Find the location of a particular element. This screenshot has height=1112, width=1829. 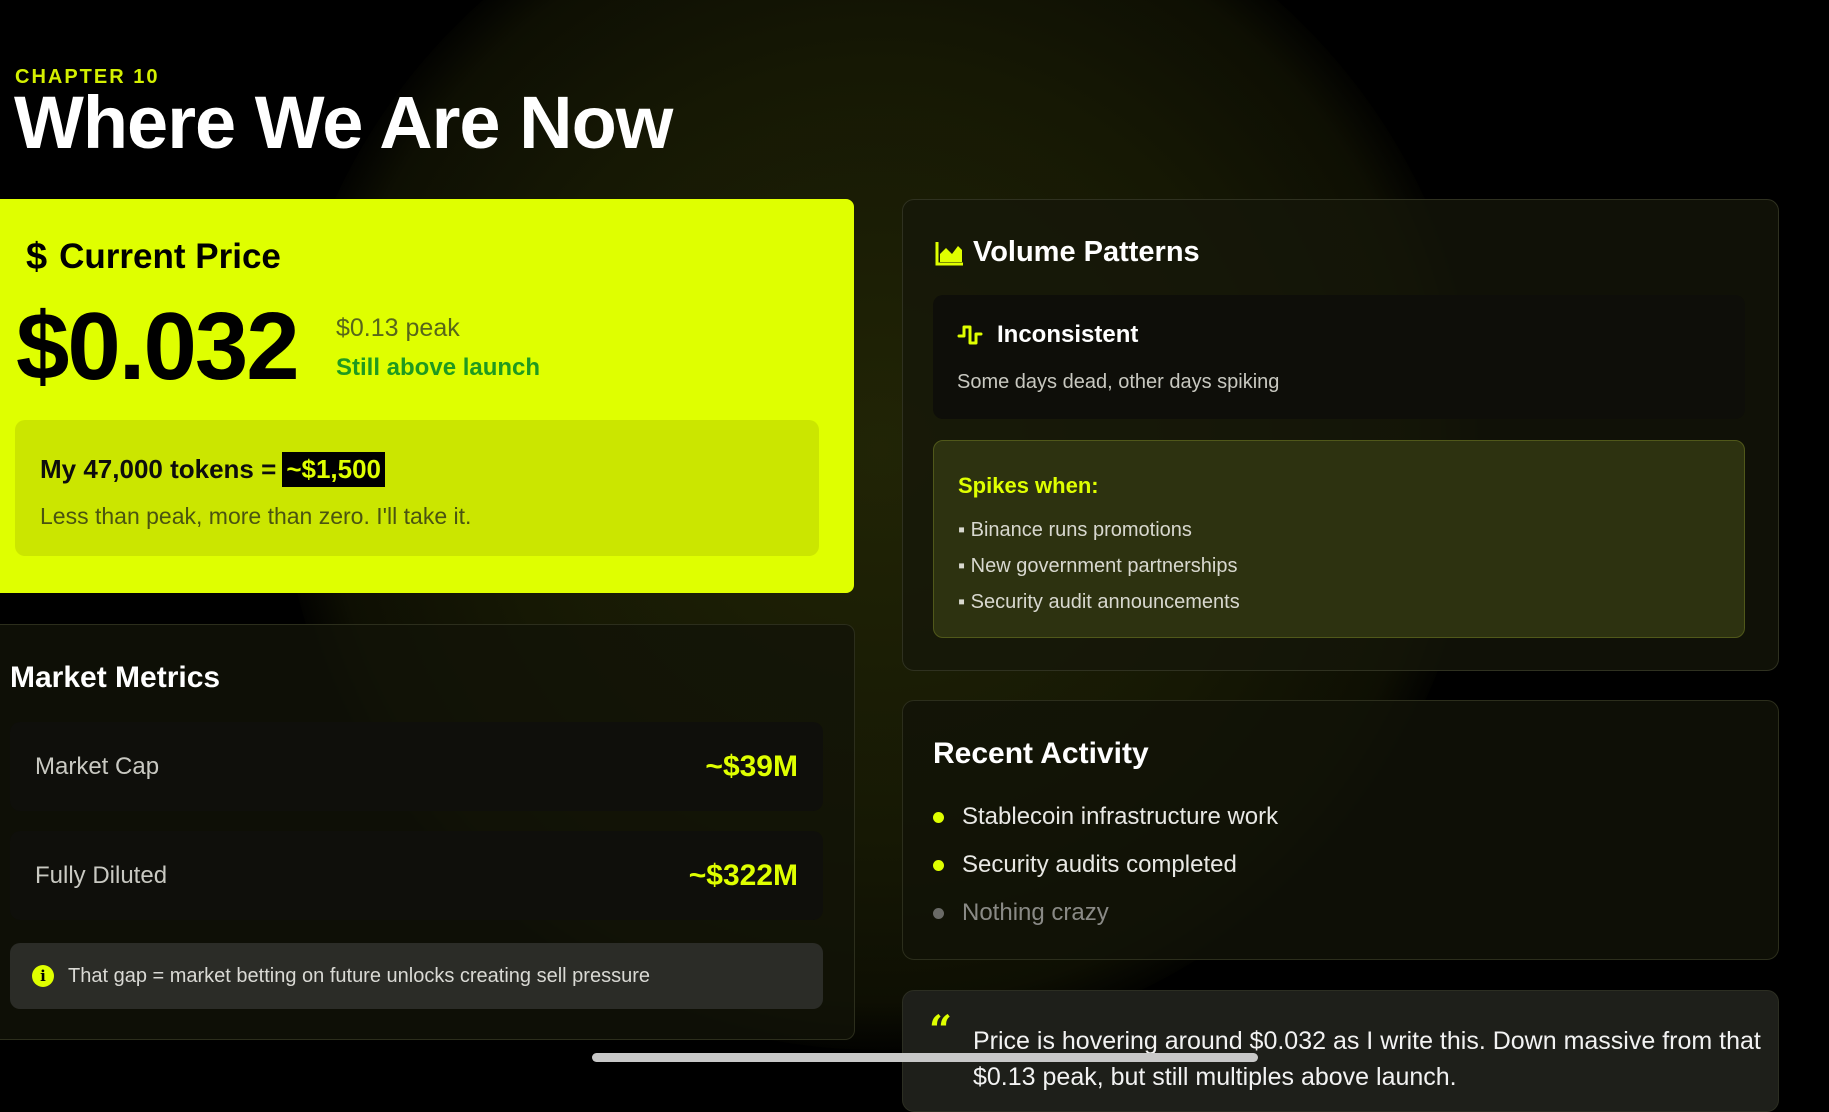

tokens-label: My 47,000 tokens = is located at coordinates (158, 469).